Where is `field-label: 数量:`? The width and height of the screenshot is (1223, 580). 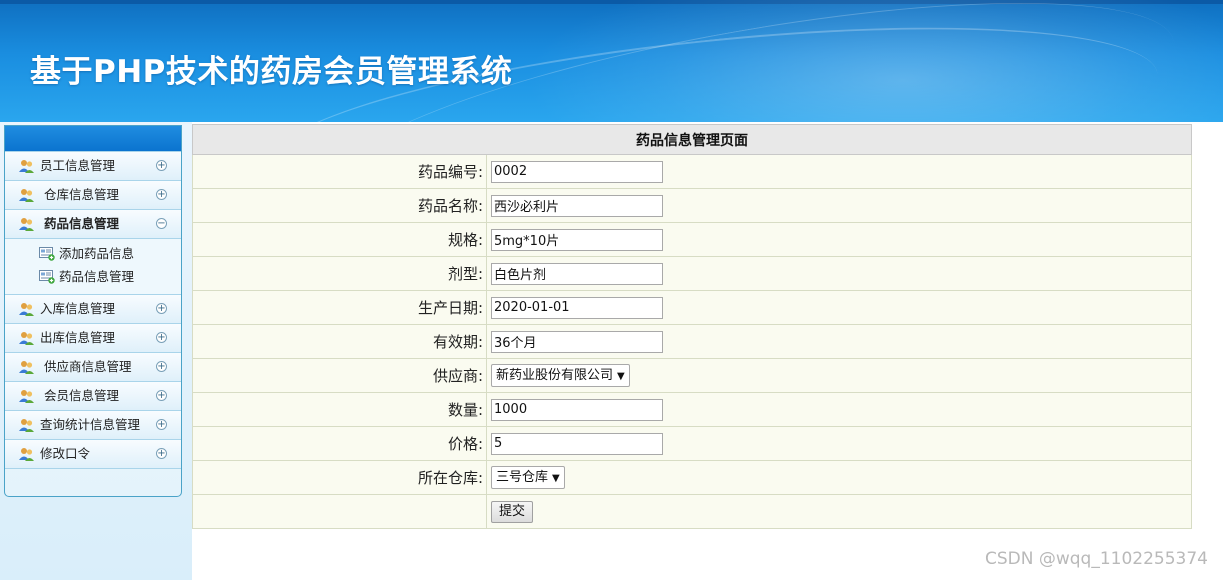
field-label: 数量: is located at coordinates (339, 409).